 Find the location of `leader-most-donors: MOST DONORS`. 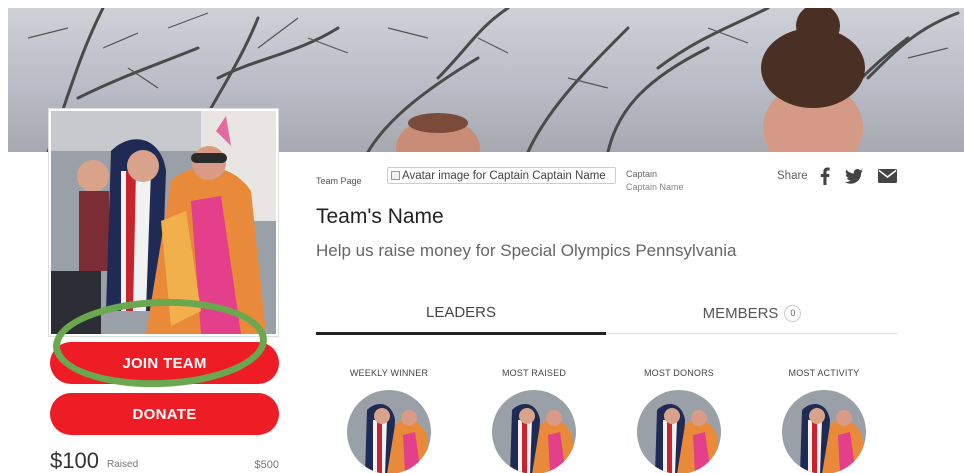

leader-most-donors: MOST DONORS is located at coordinates (679, 373).